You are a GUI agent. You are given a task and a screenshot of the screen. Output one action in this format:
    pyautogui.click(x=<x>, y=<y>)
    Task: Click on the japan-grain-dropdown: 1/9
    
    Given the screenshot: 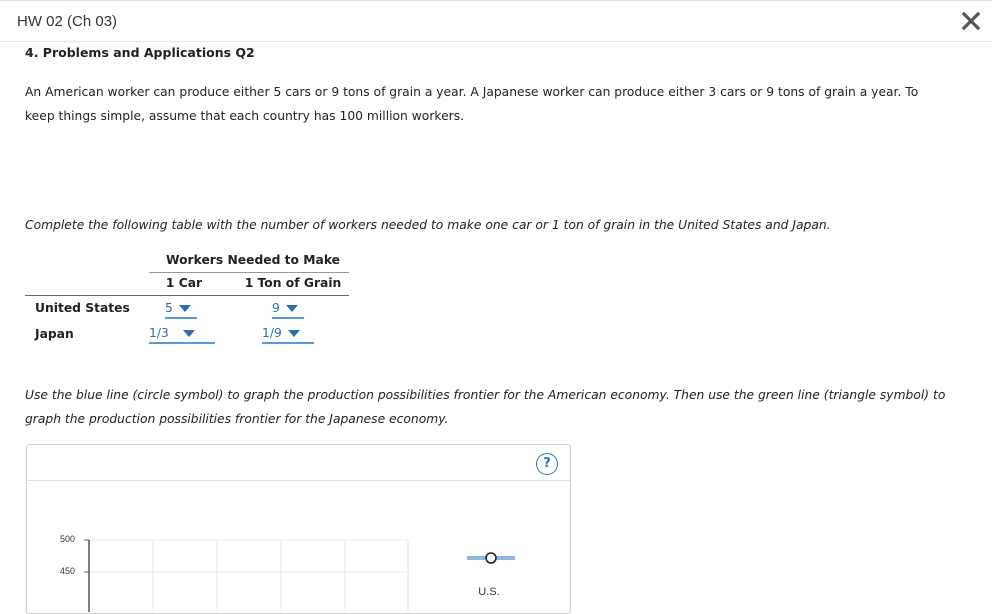 What is the action you would take?
    pyautogui.click(x=288, y=334)
    